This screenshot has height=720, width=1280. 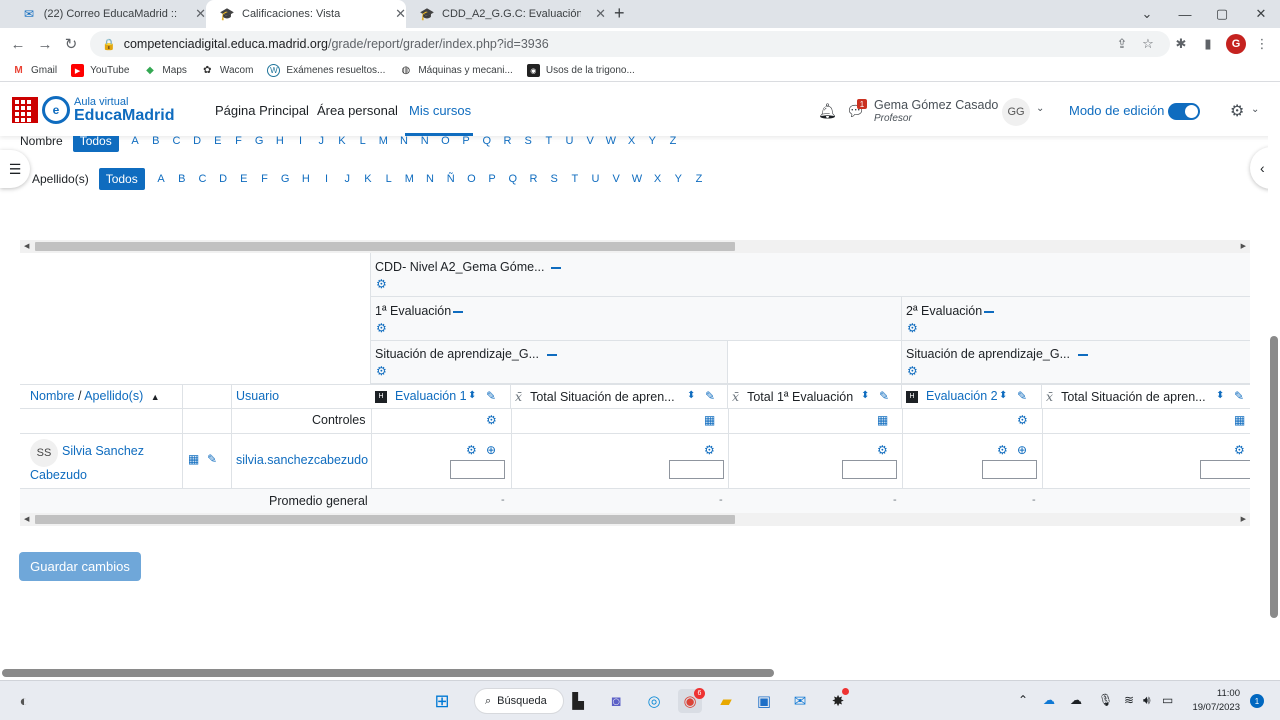 I want to click on page-vertical-scrollbar, so click(x=1274, y=408).